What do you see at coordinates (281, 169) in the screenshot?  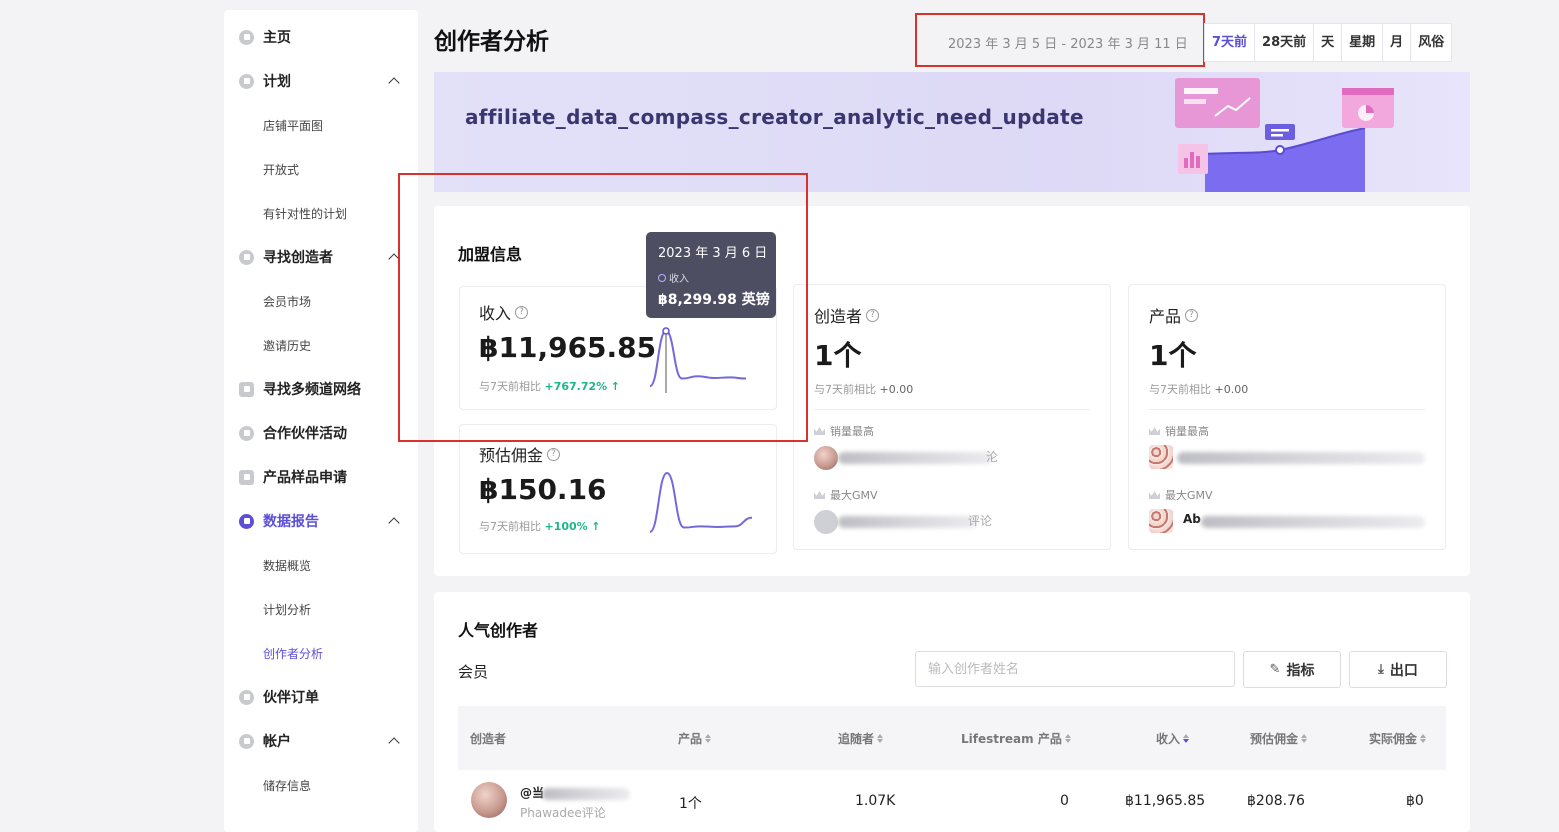 I see `sidebar-subitem-open-plan: 开放式` at bounding box center [281, 169].